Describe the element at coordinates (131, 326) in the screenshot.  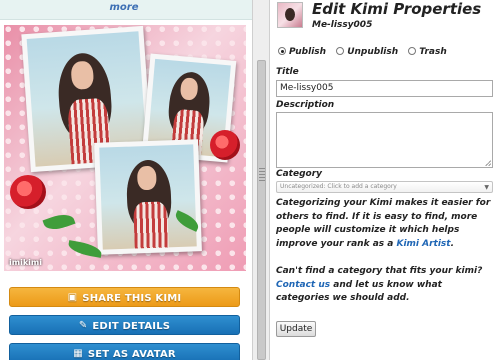
I see `edit-details-label: EDIT DETAILS` at that location.